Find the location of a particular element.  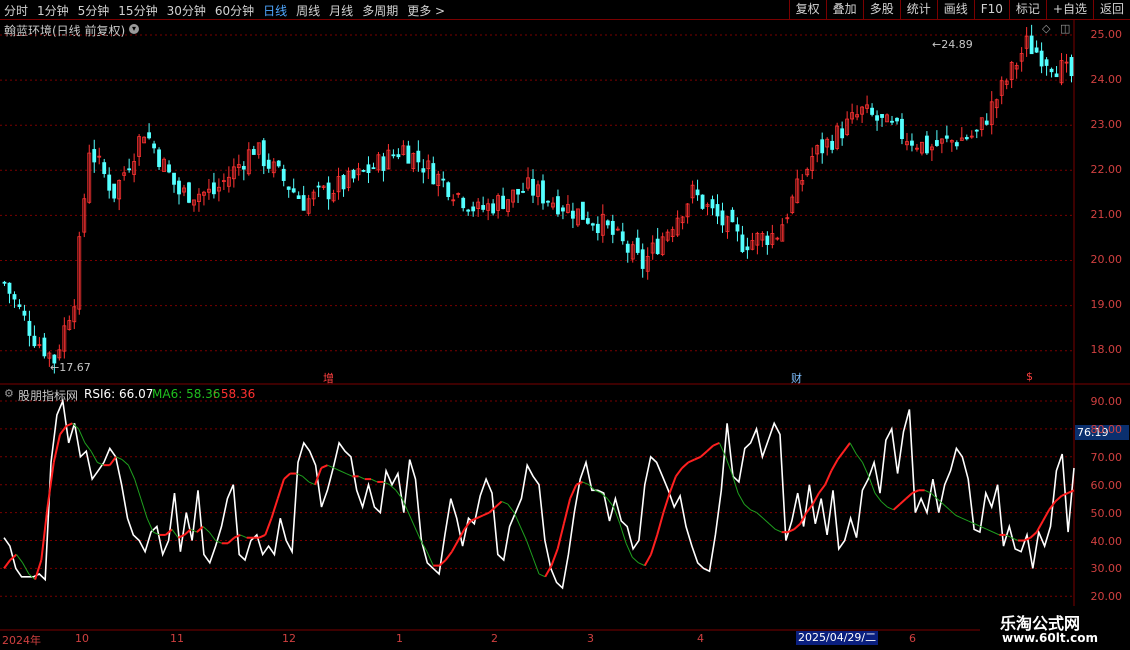

watermark: 乐淘公式网 www.60lt.com is located at coordinates (1055, 628).